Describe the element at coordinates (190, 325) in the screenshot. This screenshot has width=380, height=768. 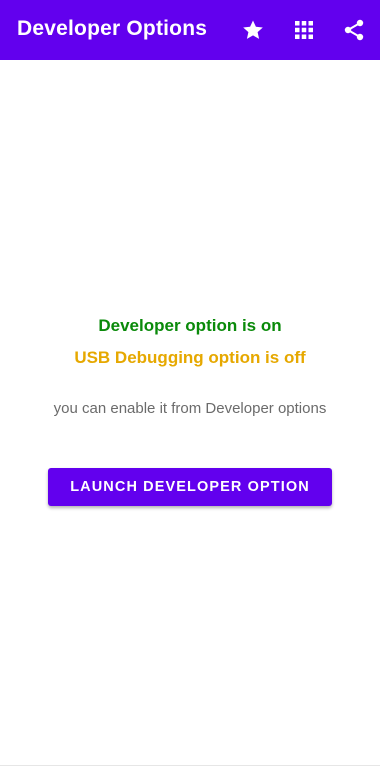
I see `developer-option-status: Developer option is on` at that location.